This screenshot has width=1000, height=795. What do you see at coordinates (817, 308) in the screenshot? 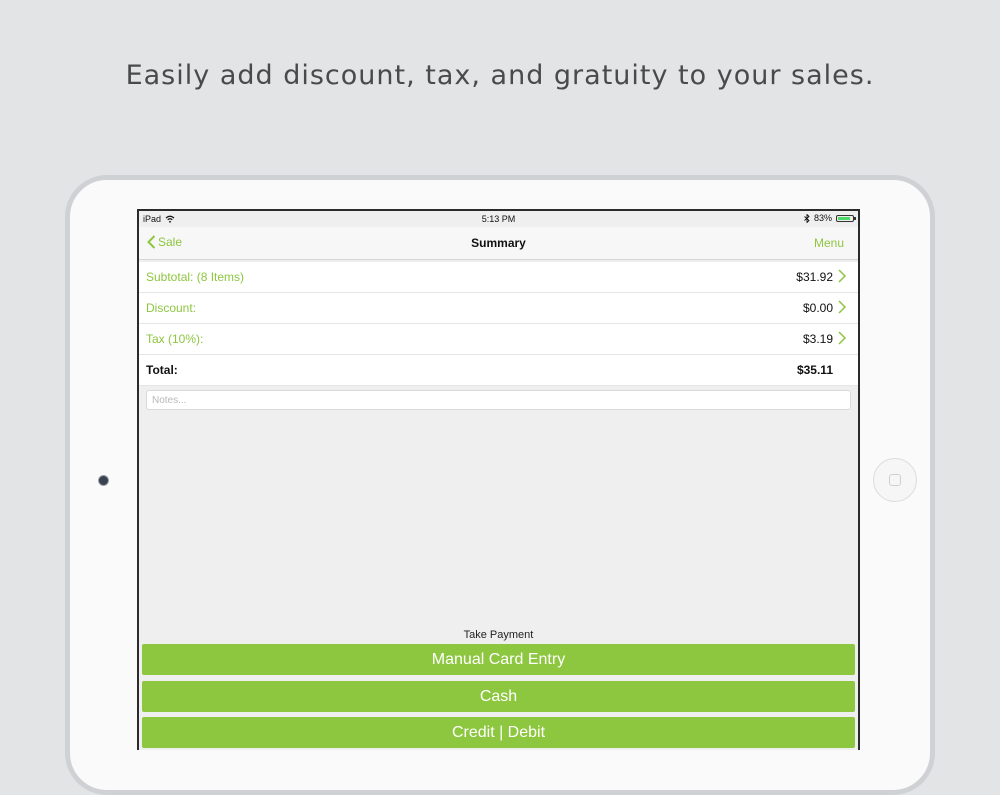
I see `discount-value: $0.00` at bounding box center [817, 308].